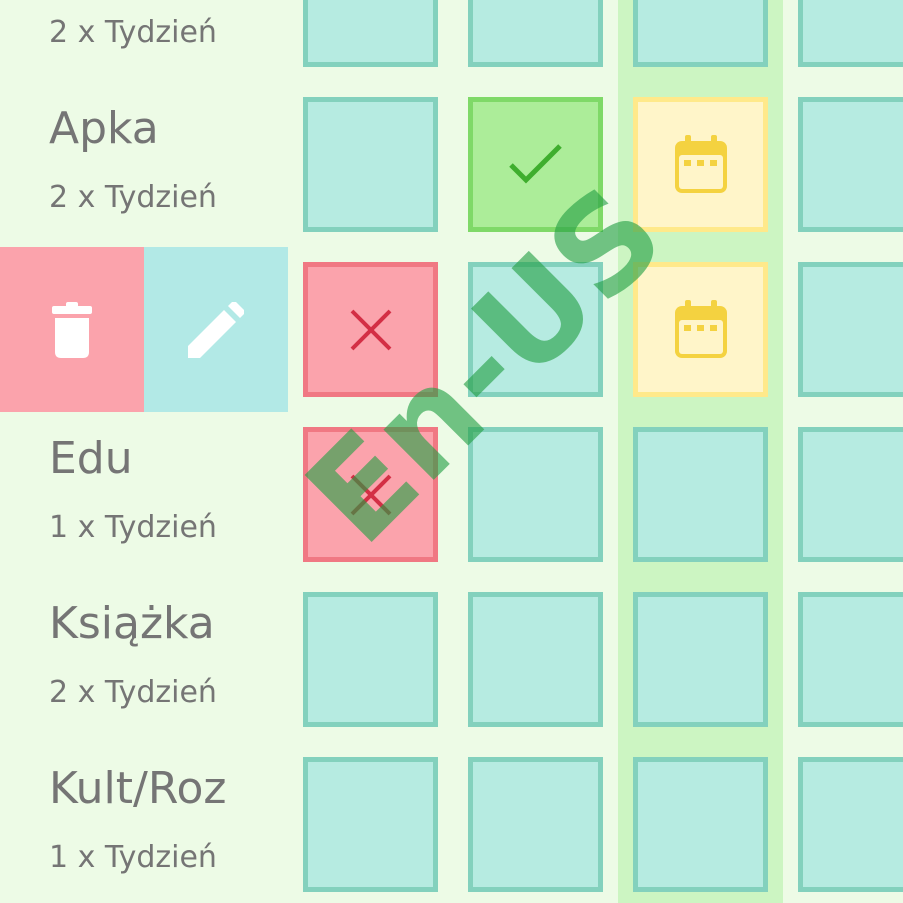 The width and height of the screenshot is (903, 903). I want to click on habit-title: Kult/Roz, so click(138, 788).